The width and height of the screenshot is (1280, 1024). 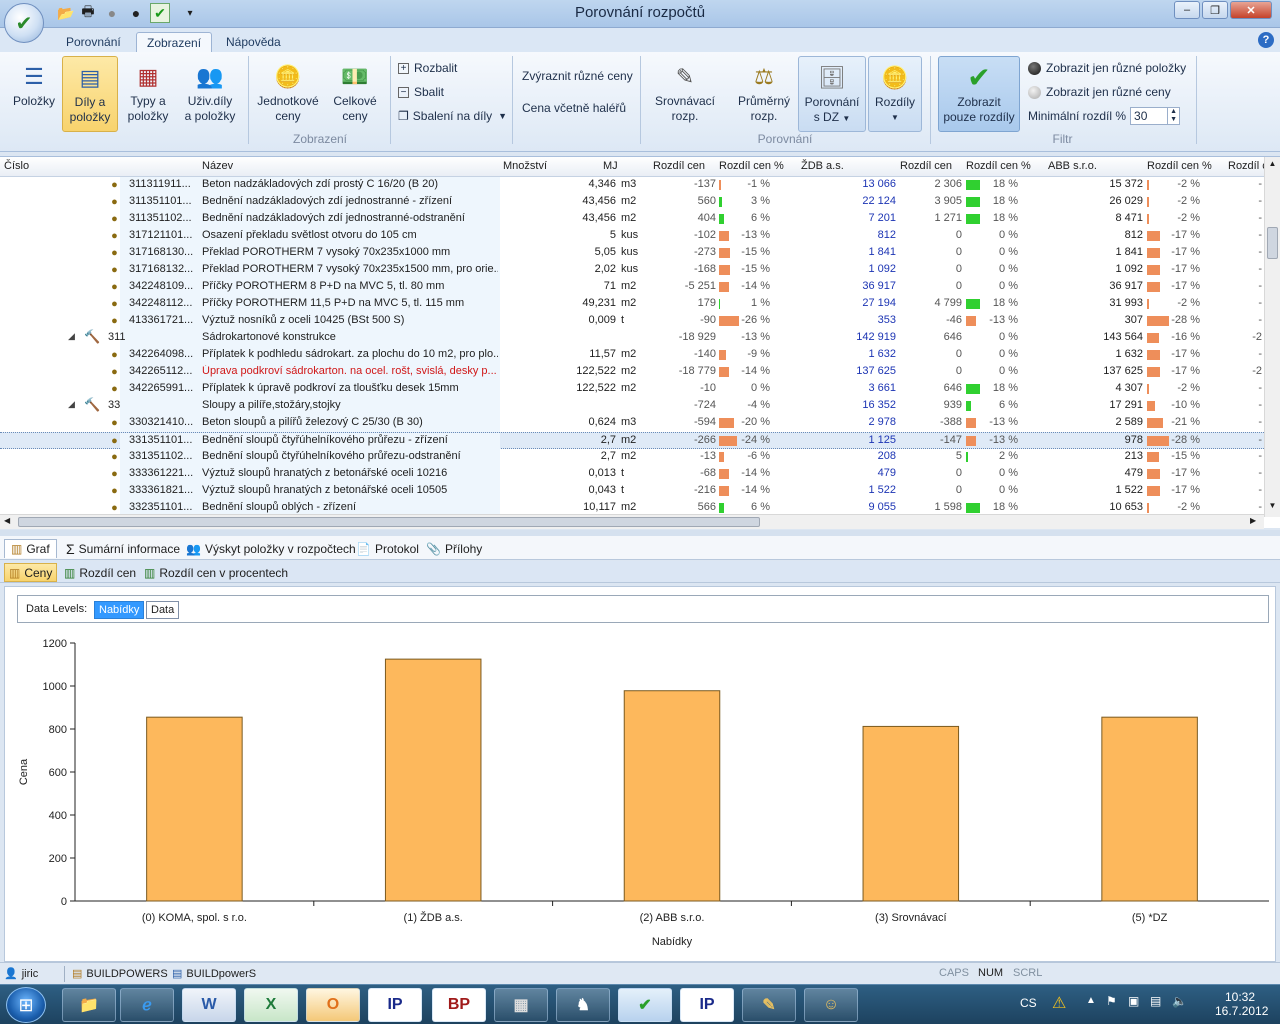 I want to click on scroll-left-icon: ◀, so click(x=7, y=520).